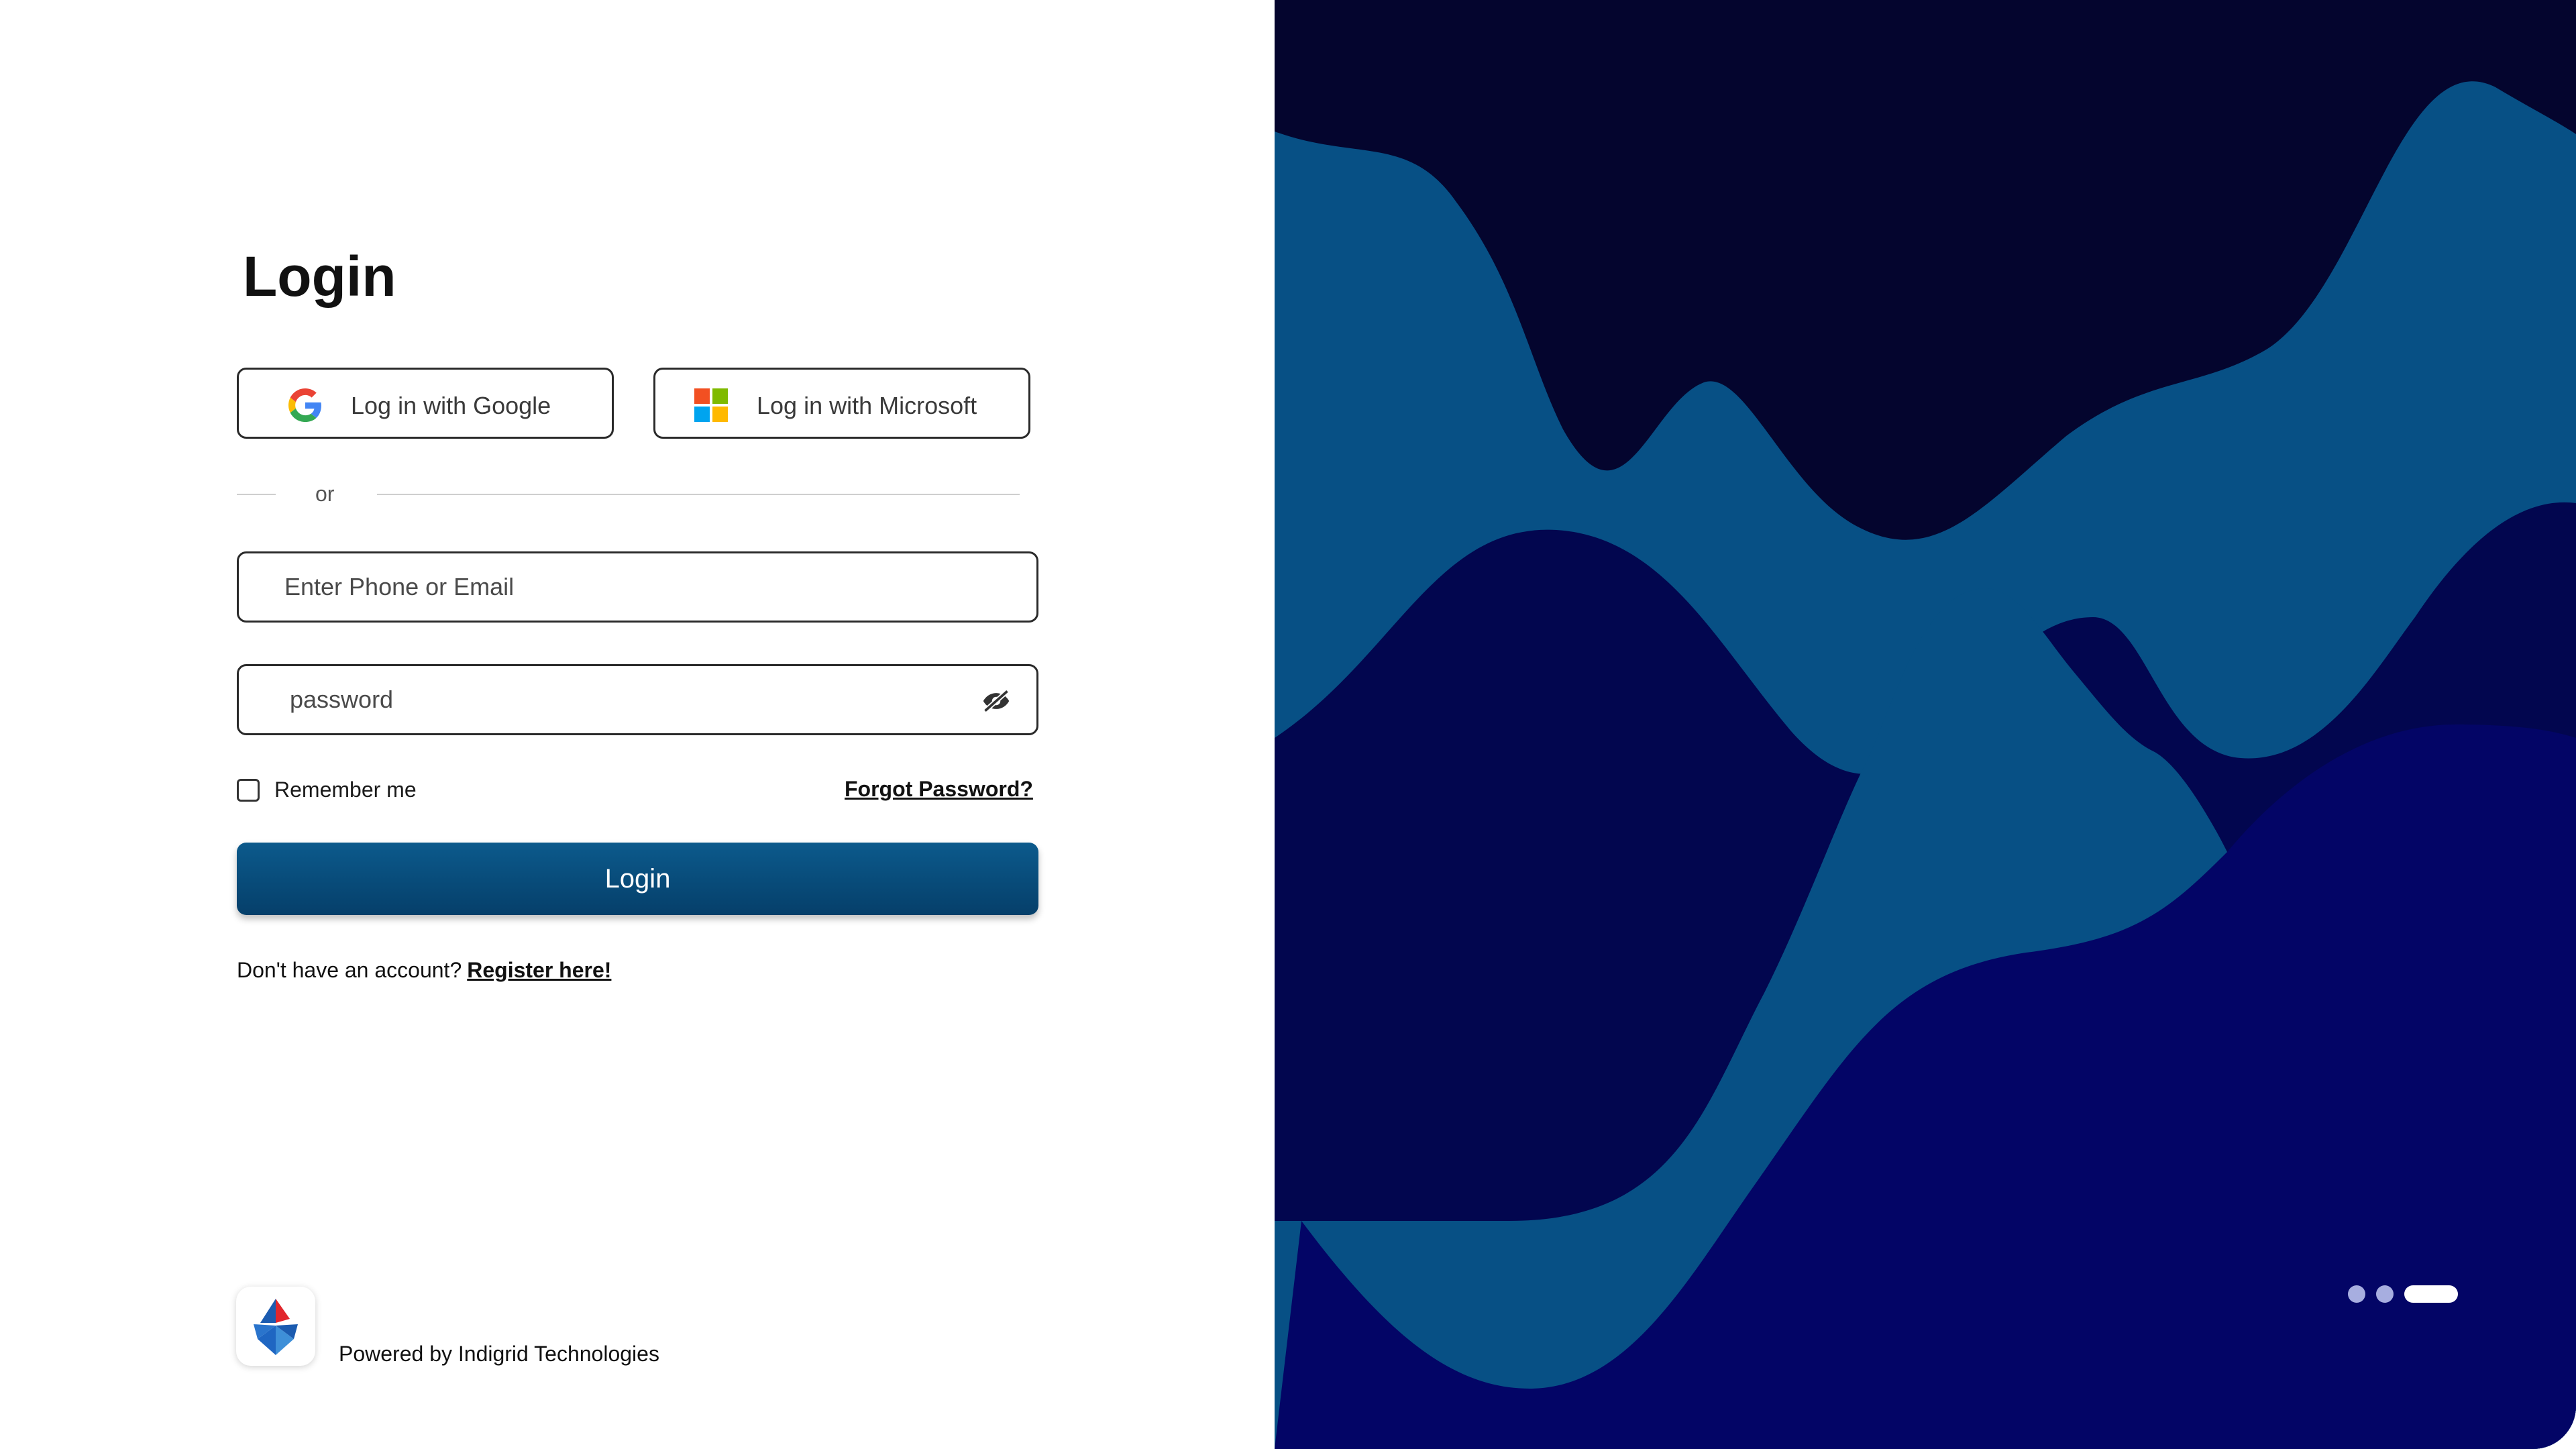 The width and height of the screenshot is (2576, 1449). What do you see at coordinates (499, 1354) in the screenshot?
I see `powered-by-text: Powered by Indigrid Technologies` at bounding box center [499, 1354].